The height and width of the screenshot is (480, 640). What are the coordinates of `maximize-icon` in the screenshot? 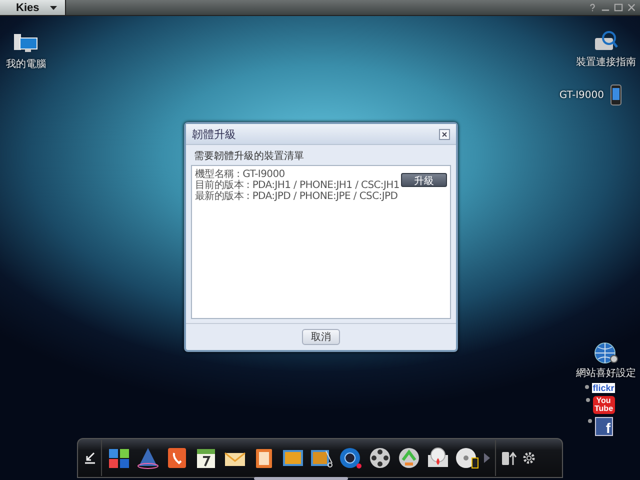 It's located at (618, 7).